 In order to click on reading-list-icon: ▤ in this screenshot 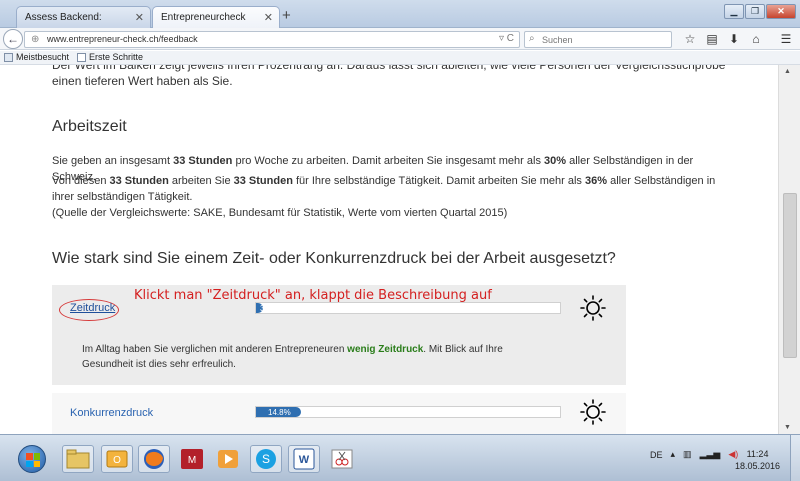, I will do `click(712, 39)`.